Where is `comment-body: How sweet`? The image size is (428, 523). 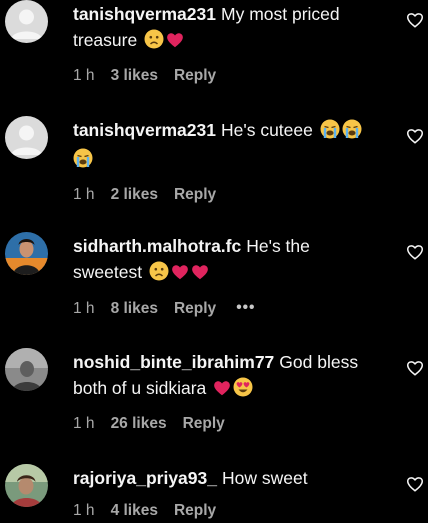 comment-body: How sweet is located at coordinates (265, 478).